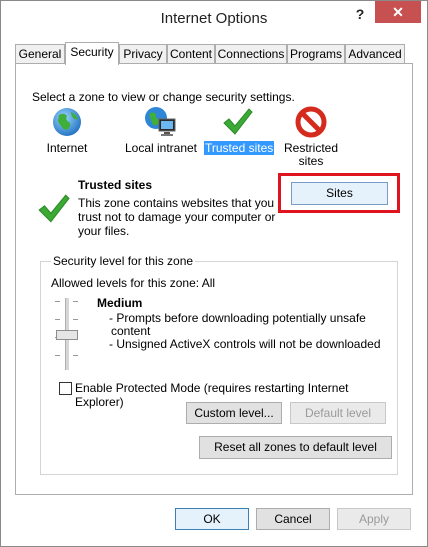  I want to click on zone-internet: Internet, so click(67, 130).